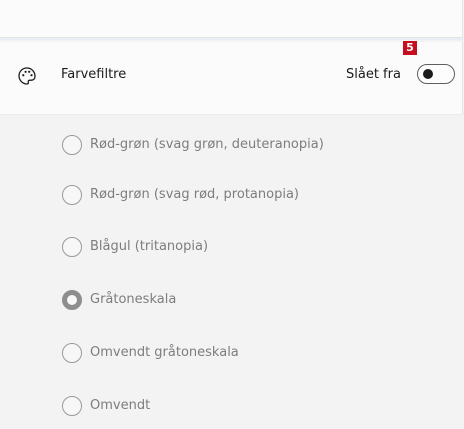 The image size is (464, 429). What do you see at coordinates (232, 39) in the screenshot?
I see `section-divider` at bounding box center [232, 39].